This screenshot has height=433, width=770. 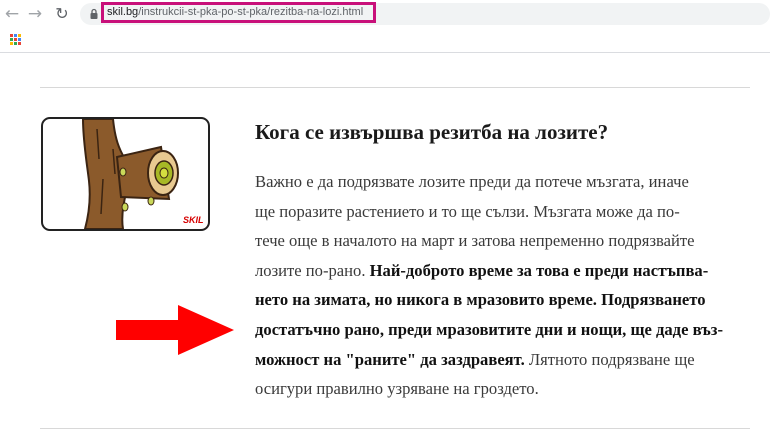 I want to click on pruned-vine-illustration: SKIL, so click(x=125, y=174).